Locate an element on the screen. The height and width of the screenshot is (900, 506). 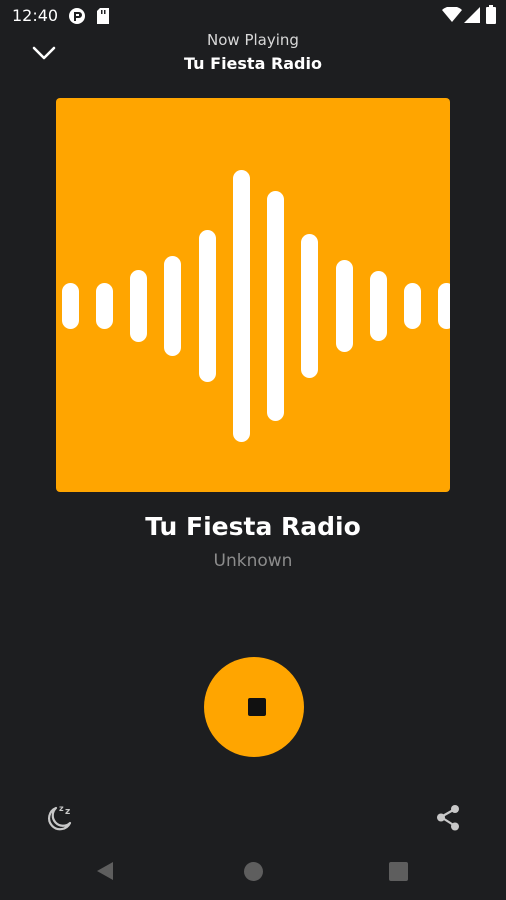
sleep-timer-icon: z z is located at coordinates (60, 817).